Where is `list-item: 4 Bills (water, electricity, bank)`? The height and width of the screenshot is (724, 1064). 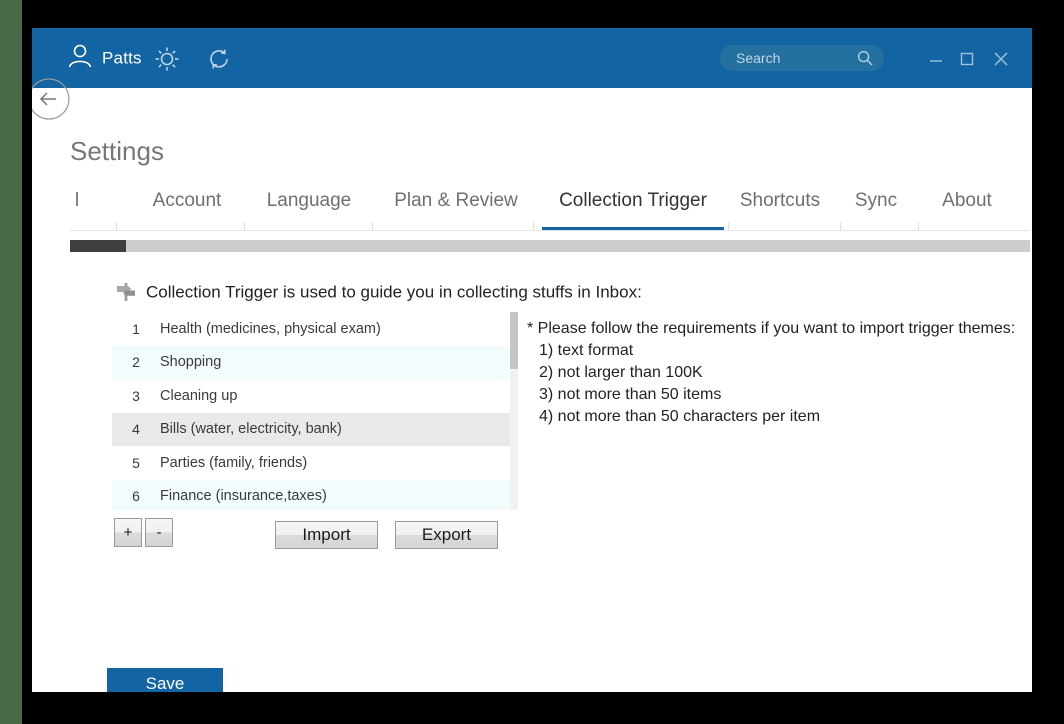 list-item: 4 Bills (water, electricity, bank) is located at coordinates (314, 429).